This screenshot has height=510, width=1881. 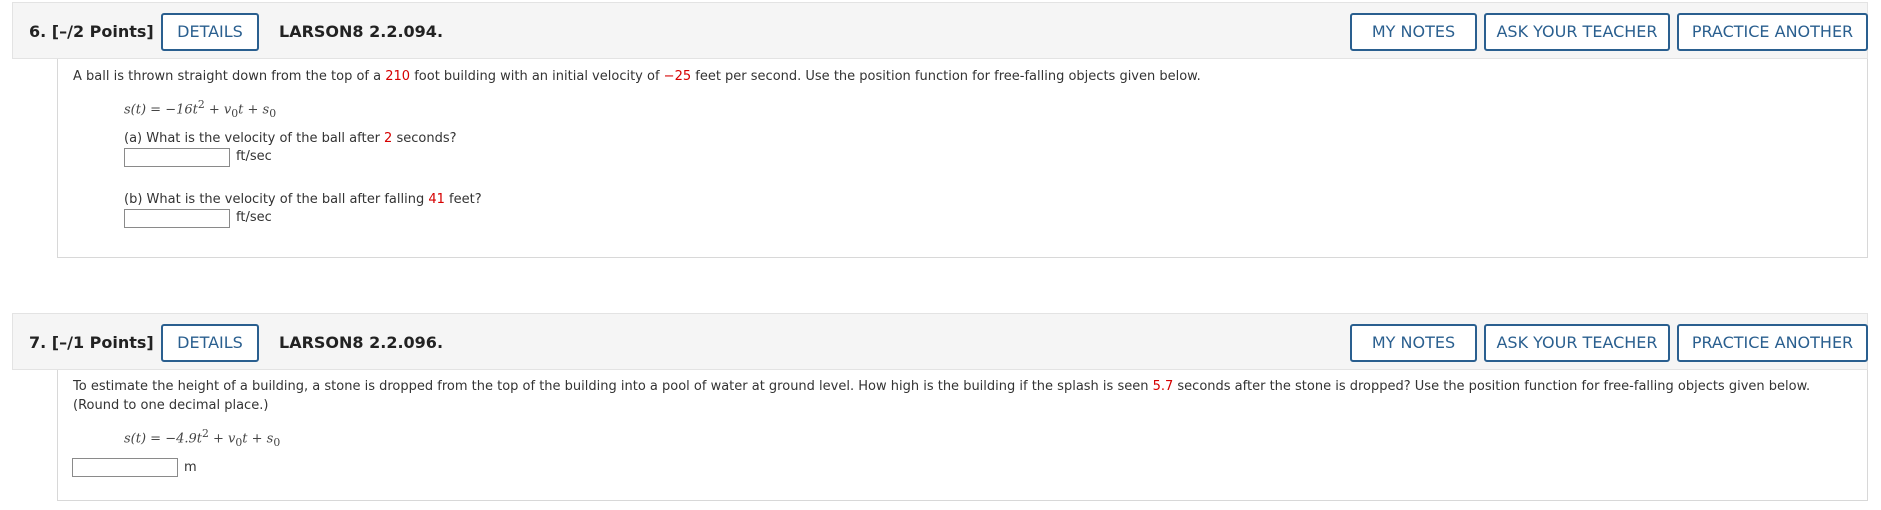 What do you see at coordinates (91, 342) in the screenshot?
I see `question-7-points: 7. [–/1 Points]` at bounding box center [91, 342].